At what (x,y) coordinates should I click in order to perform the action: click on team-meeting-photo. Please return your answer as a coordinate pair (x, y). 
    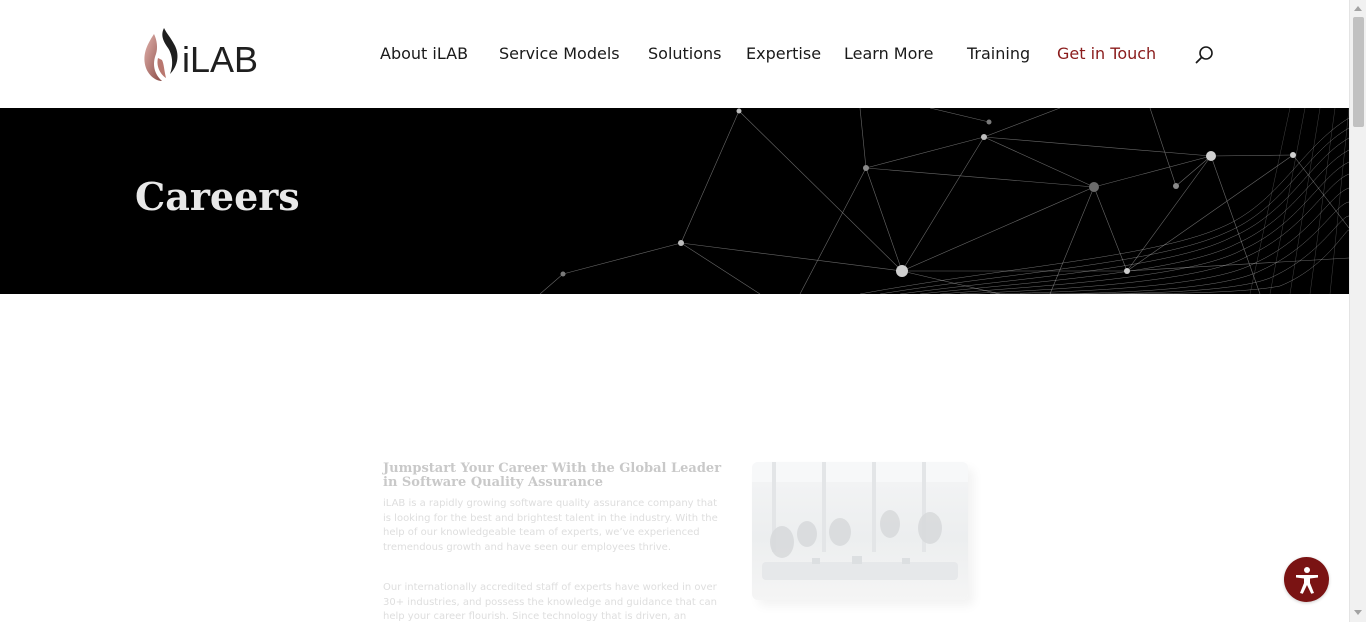
    Looking at the image, I should click on (860, 531).